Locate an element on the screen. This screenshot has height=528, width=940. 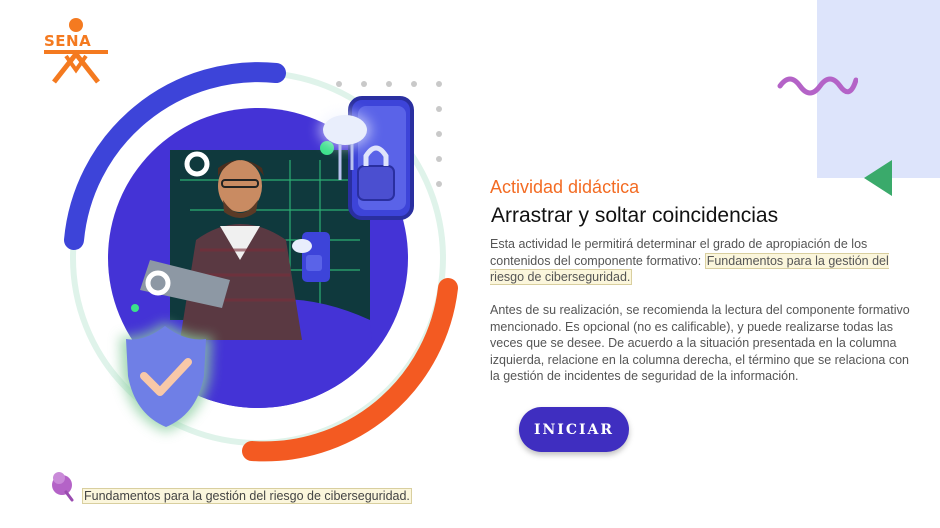
page-title: Arrastrar y soltar coincidencias is located at coordinates (635, 215).